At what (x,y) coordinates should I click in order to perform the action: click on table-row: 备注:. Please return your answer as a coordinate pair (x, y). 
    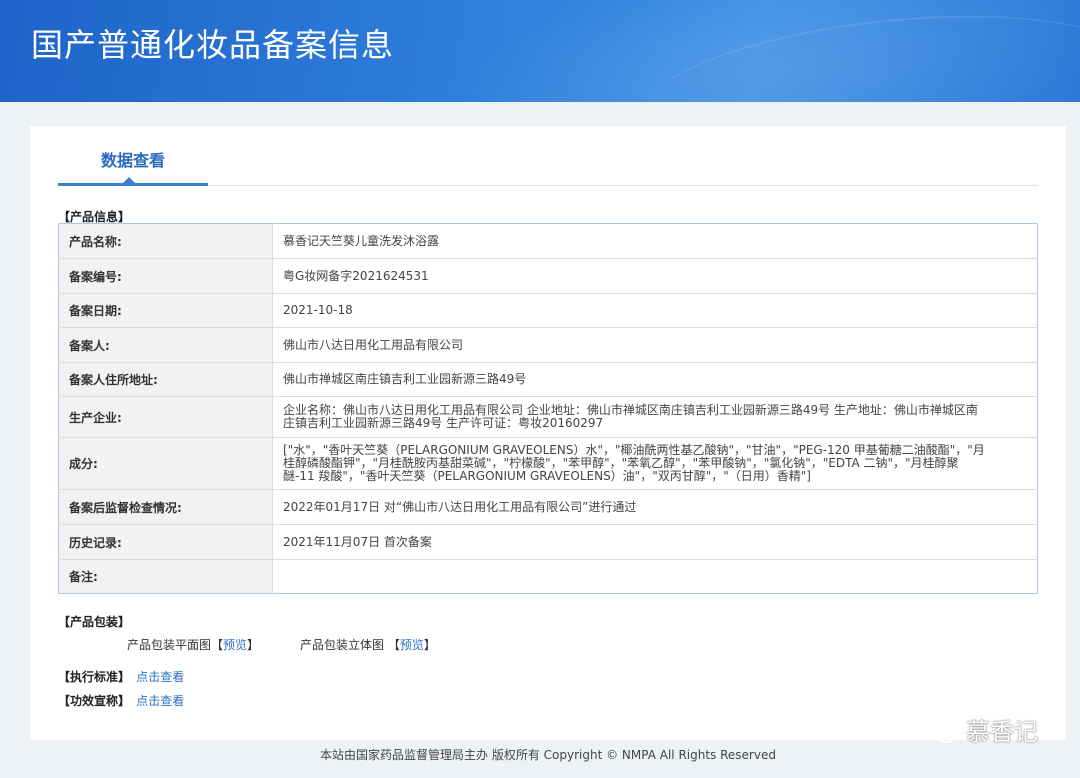
    Looking at the image, I should click on (548, 576).